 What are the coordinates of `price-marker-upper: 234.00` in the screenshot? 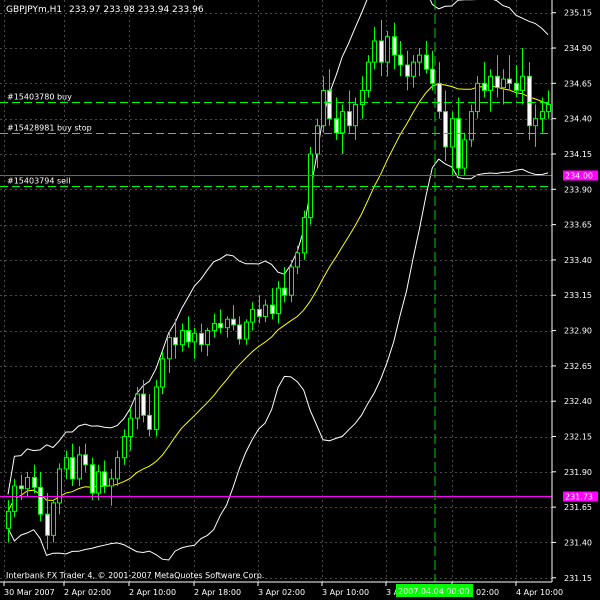 It's located at (579, 176).